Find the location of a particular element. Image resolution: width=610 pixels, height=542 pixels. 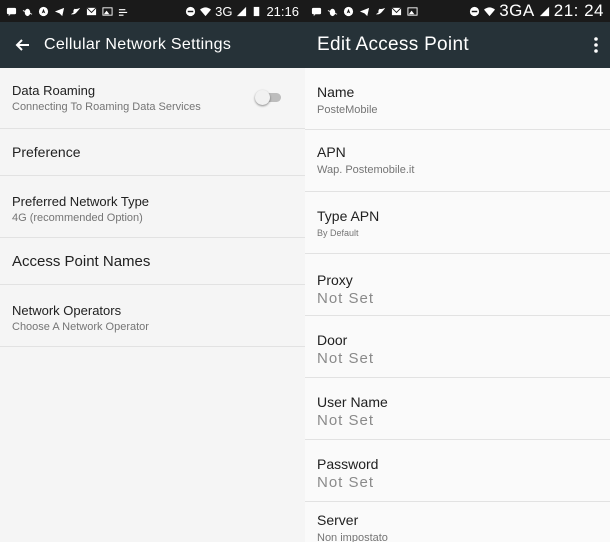

apn-field-username: User Name Not Set is located at coordinates (457, 409).